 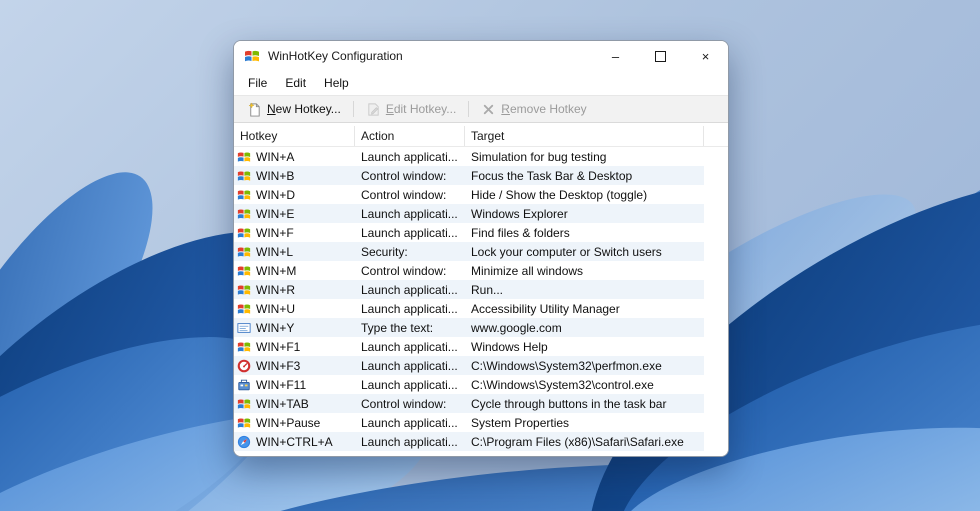 I want to click on edit-hotkey-icon, so click(x=373, y=109).